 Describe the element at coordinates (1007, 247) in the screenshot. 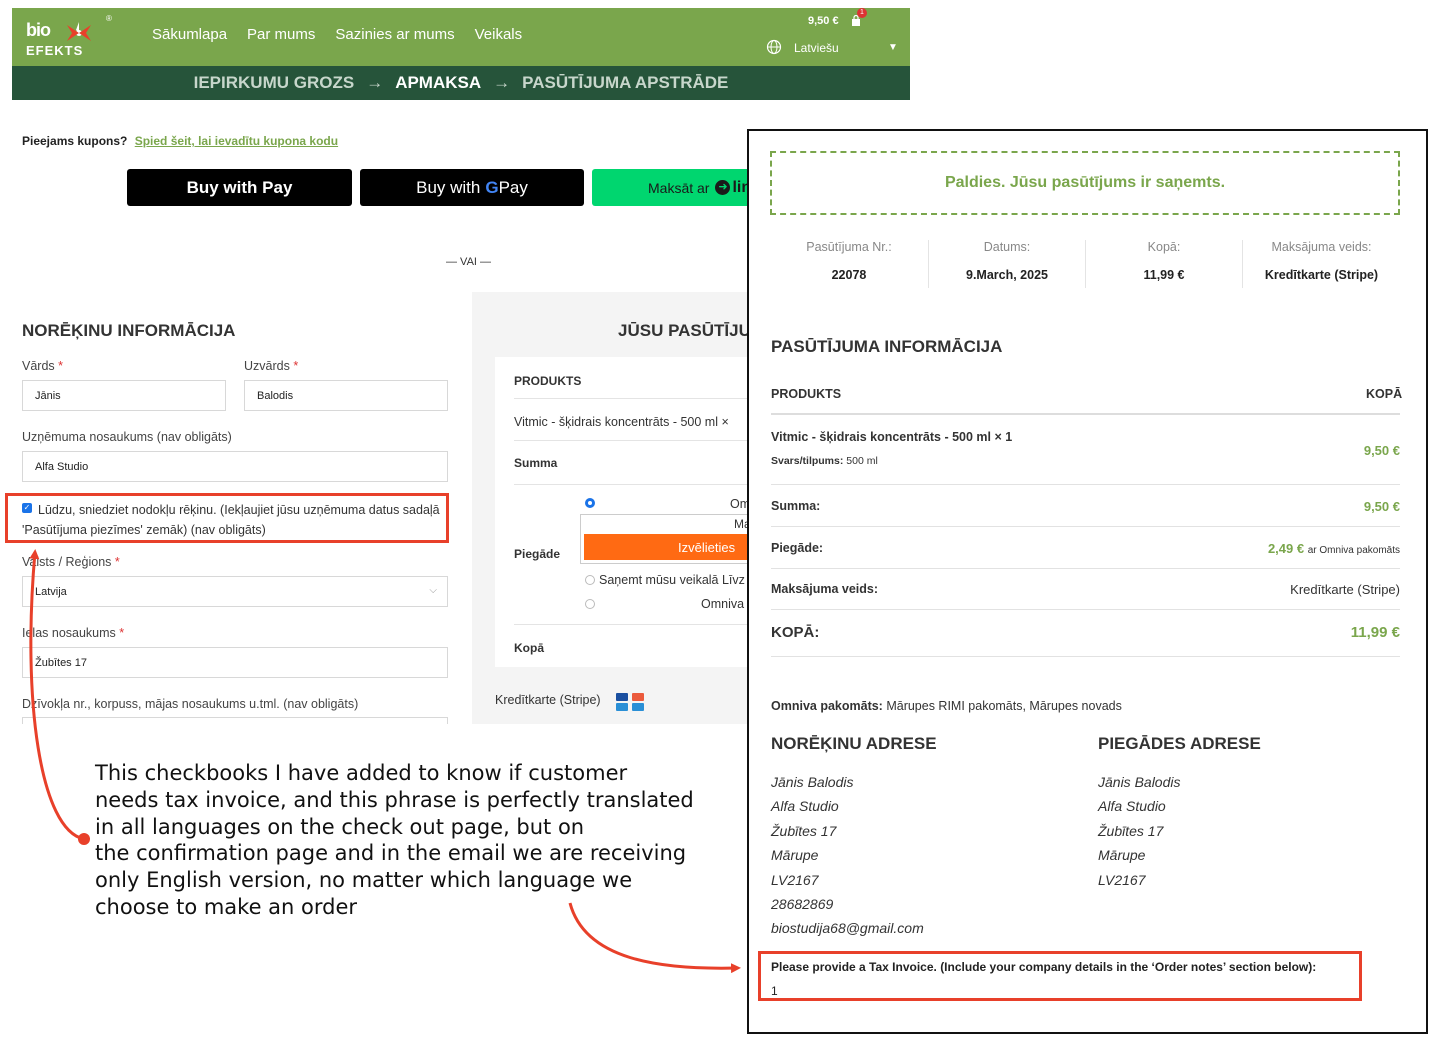

I see `meta-label: Datums:` at that location.